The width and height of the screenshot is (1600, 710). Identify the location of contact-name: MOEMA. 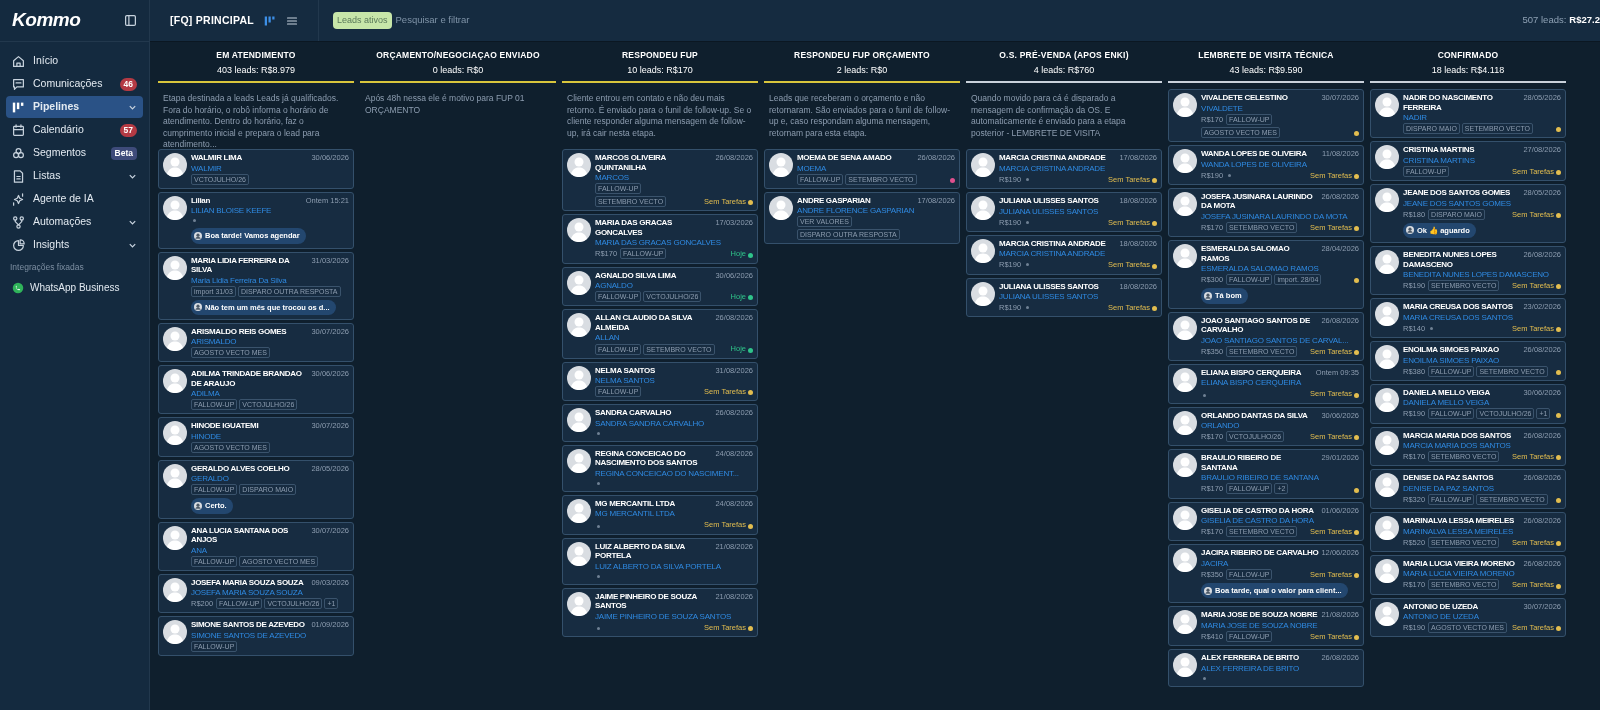
(812, 168).